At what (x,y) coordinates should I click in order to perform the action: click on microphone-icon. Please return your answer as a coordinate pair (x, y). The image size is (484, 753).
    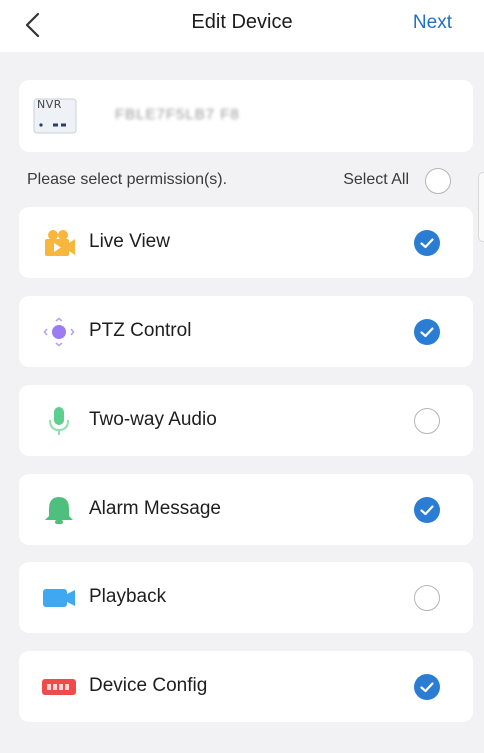
    Looking at the image, I should click on (59, 421).